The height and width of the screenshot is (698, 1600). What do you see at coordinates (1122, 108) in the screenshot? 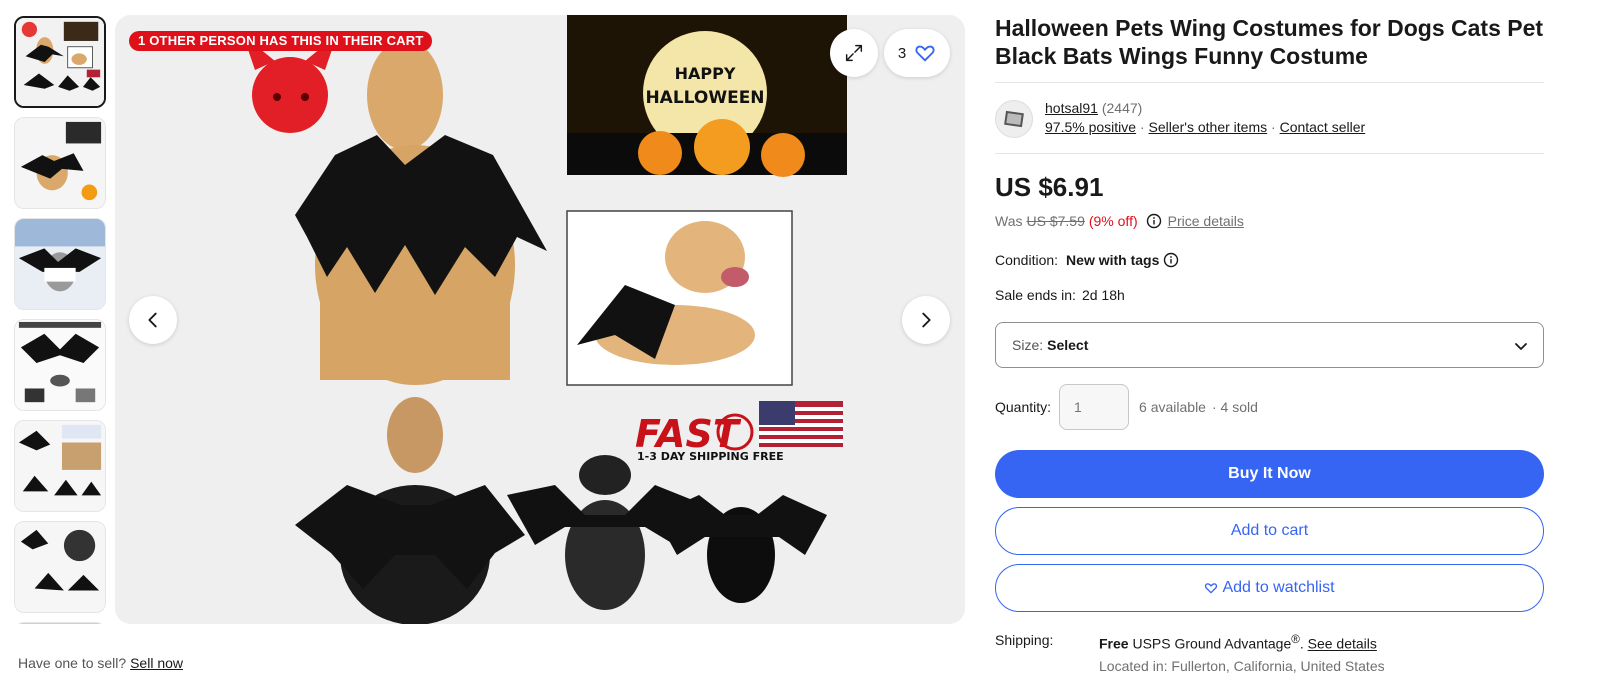
I see `seller-feedback-count: (2447)` at bounding box center [1122, 108].